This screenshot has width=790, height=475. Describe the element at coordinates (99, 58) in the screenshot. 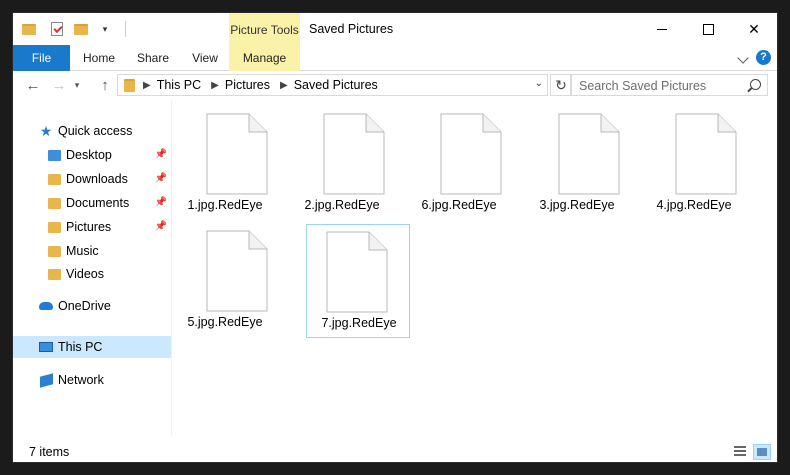

I see `tab-home: Home` at that location.